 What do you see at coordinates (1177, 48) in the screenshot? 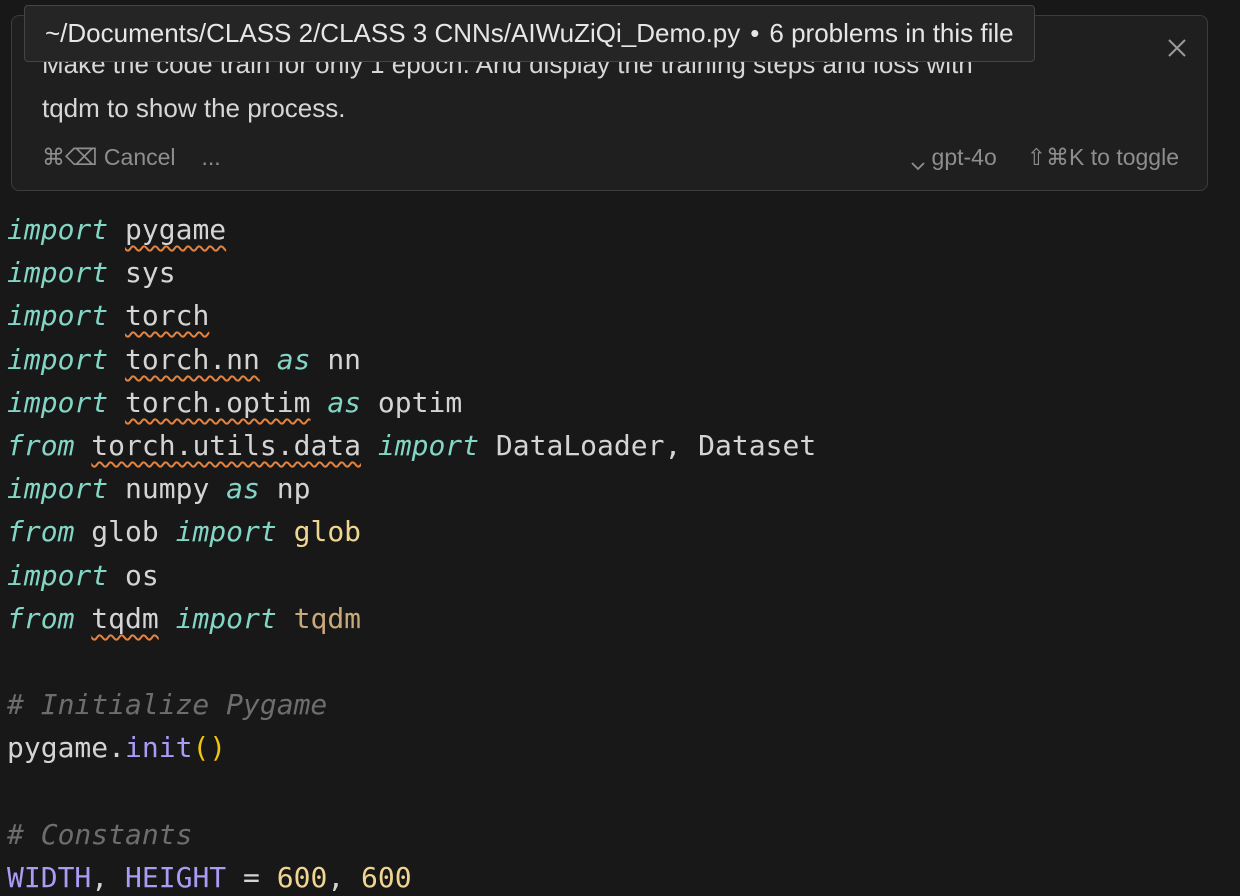
I see `close-icon` at bounding box center [1177, 48].